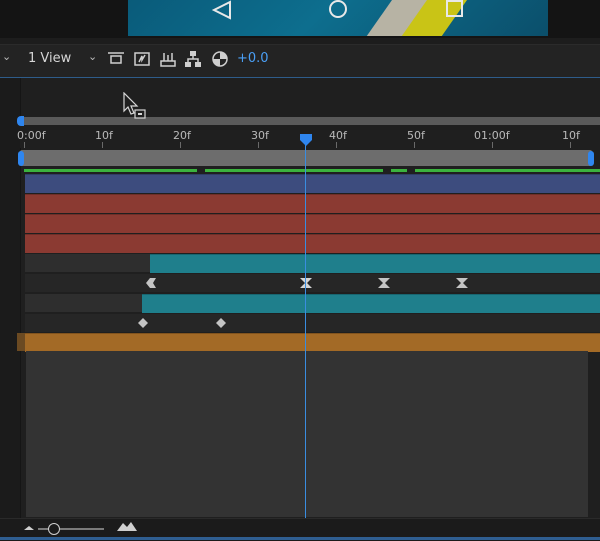 The height and width of the screenshot is (541, 600). What do you see at coordinates (21, 342) in the screenshot?
I see `layer-label-color` at bounding box center [21, 342].